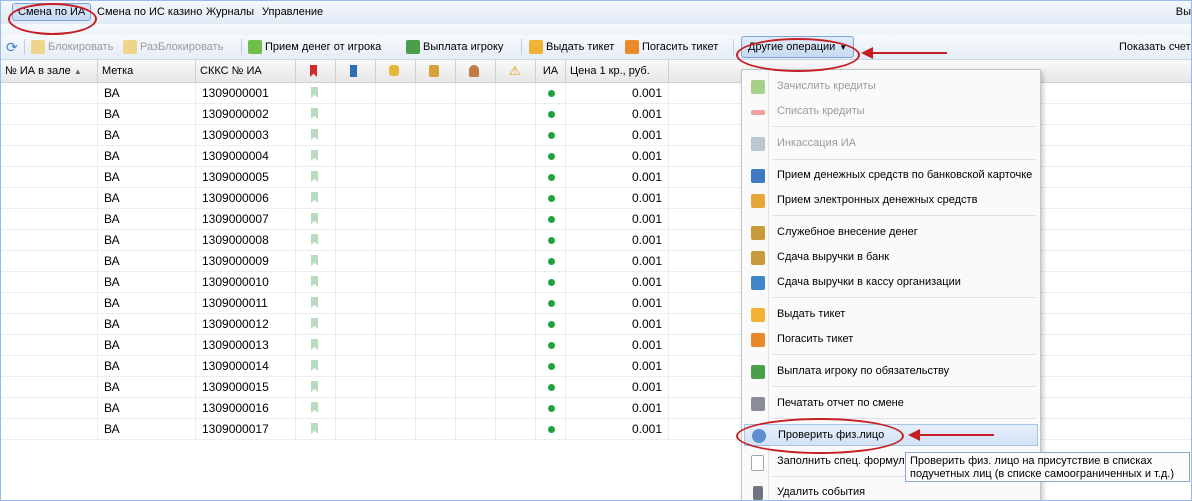  I want to click on col-ia: ИА, so click(551, 71).